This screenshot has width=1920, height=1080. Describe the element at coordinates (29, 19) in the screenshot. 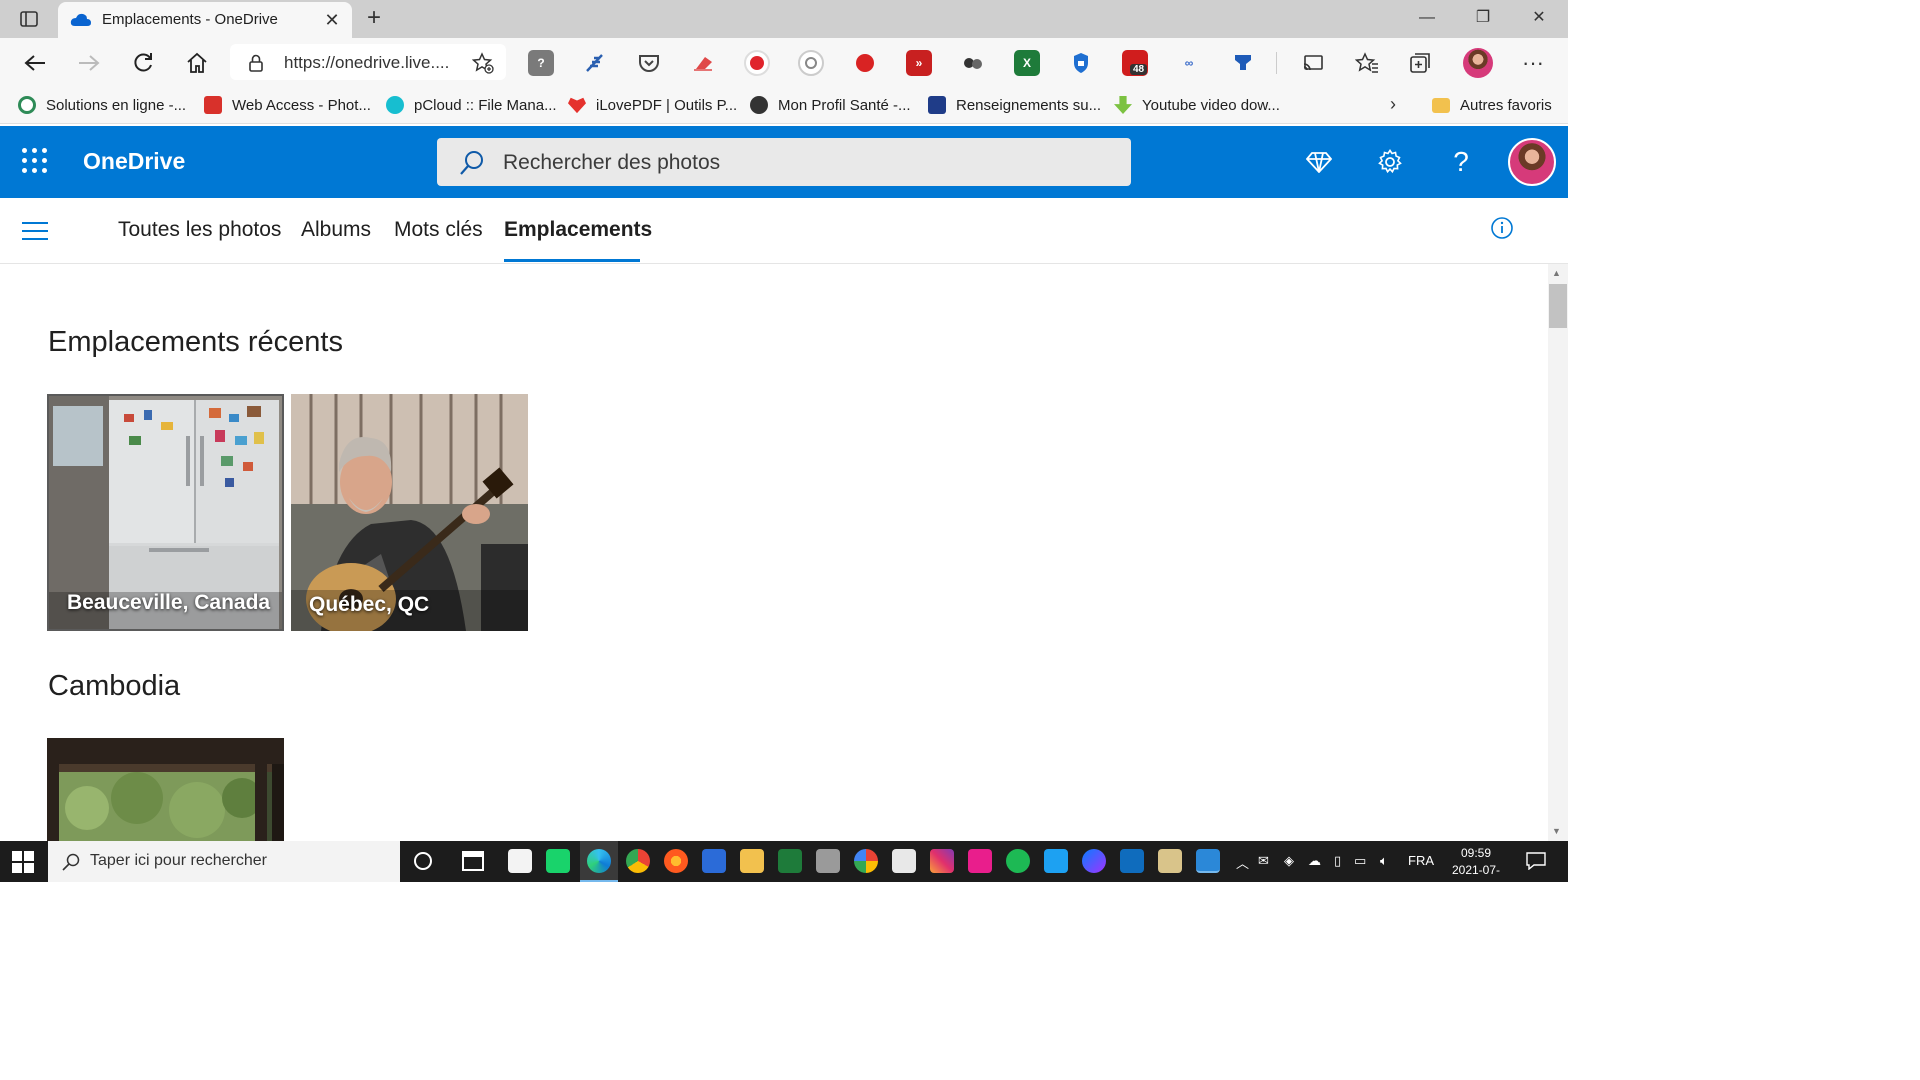

I see `tab-actions-icon` at that location.